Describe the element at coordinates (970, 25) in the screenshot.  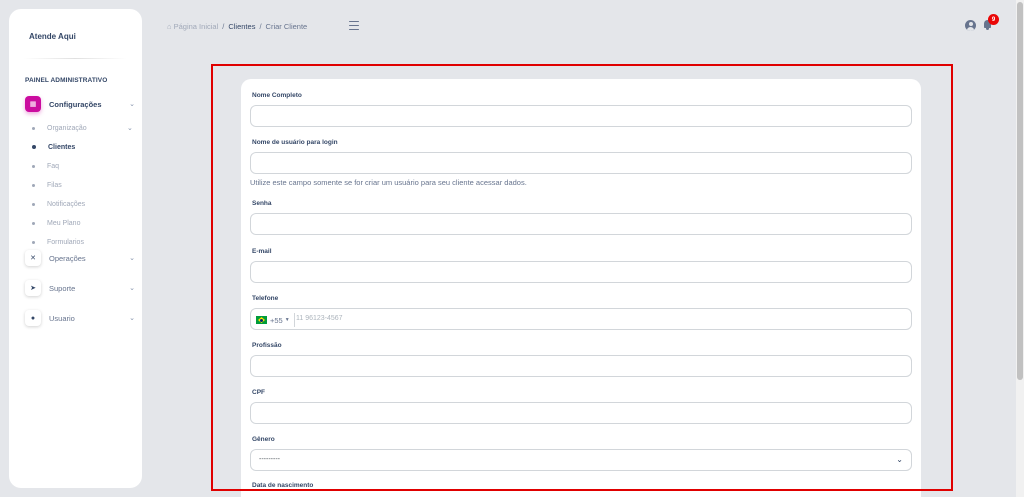
I see `user-account-icon` at that location.